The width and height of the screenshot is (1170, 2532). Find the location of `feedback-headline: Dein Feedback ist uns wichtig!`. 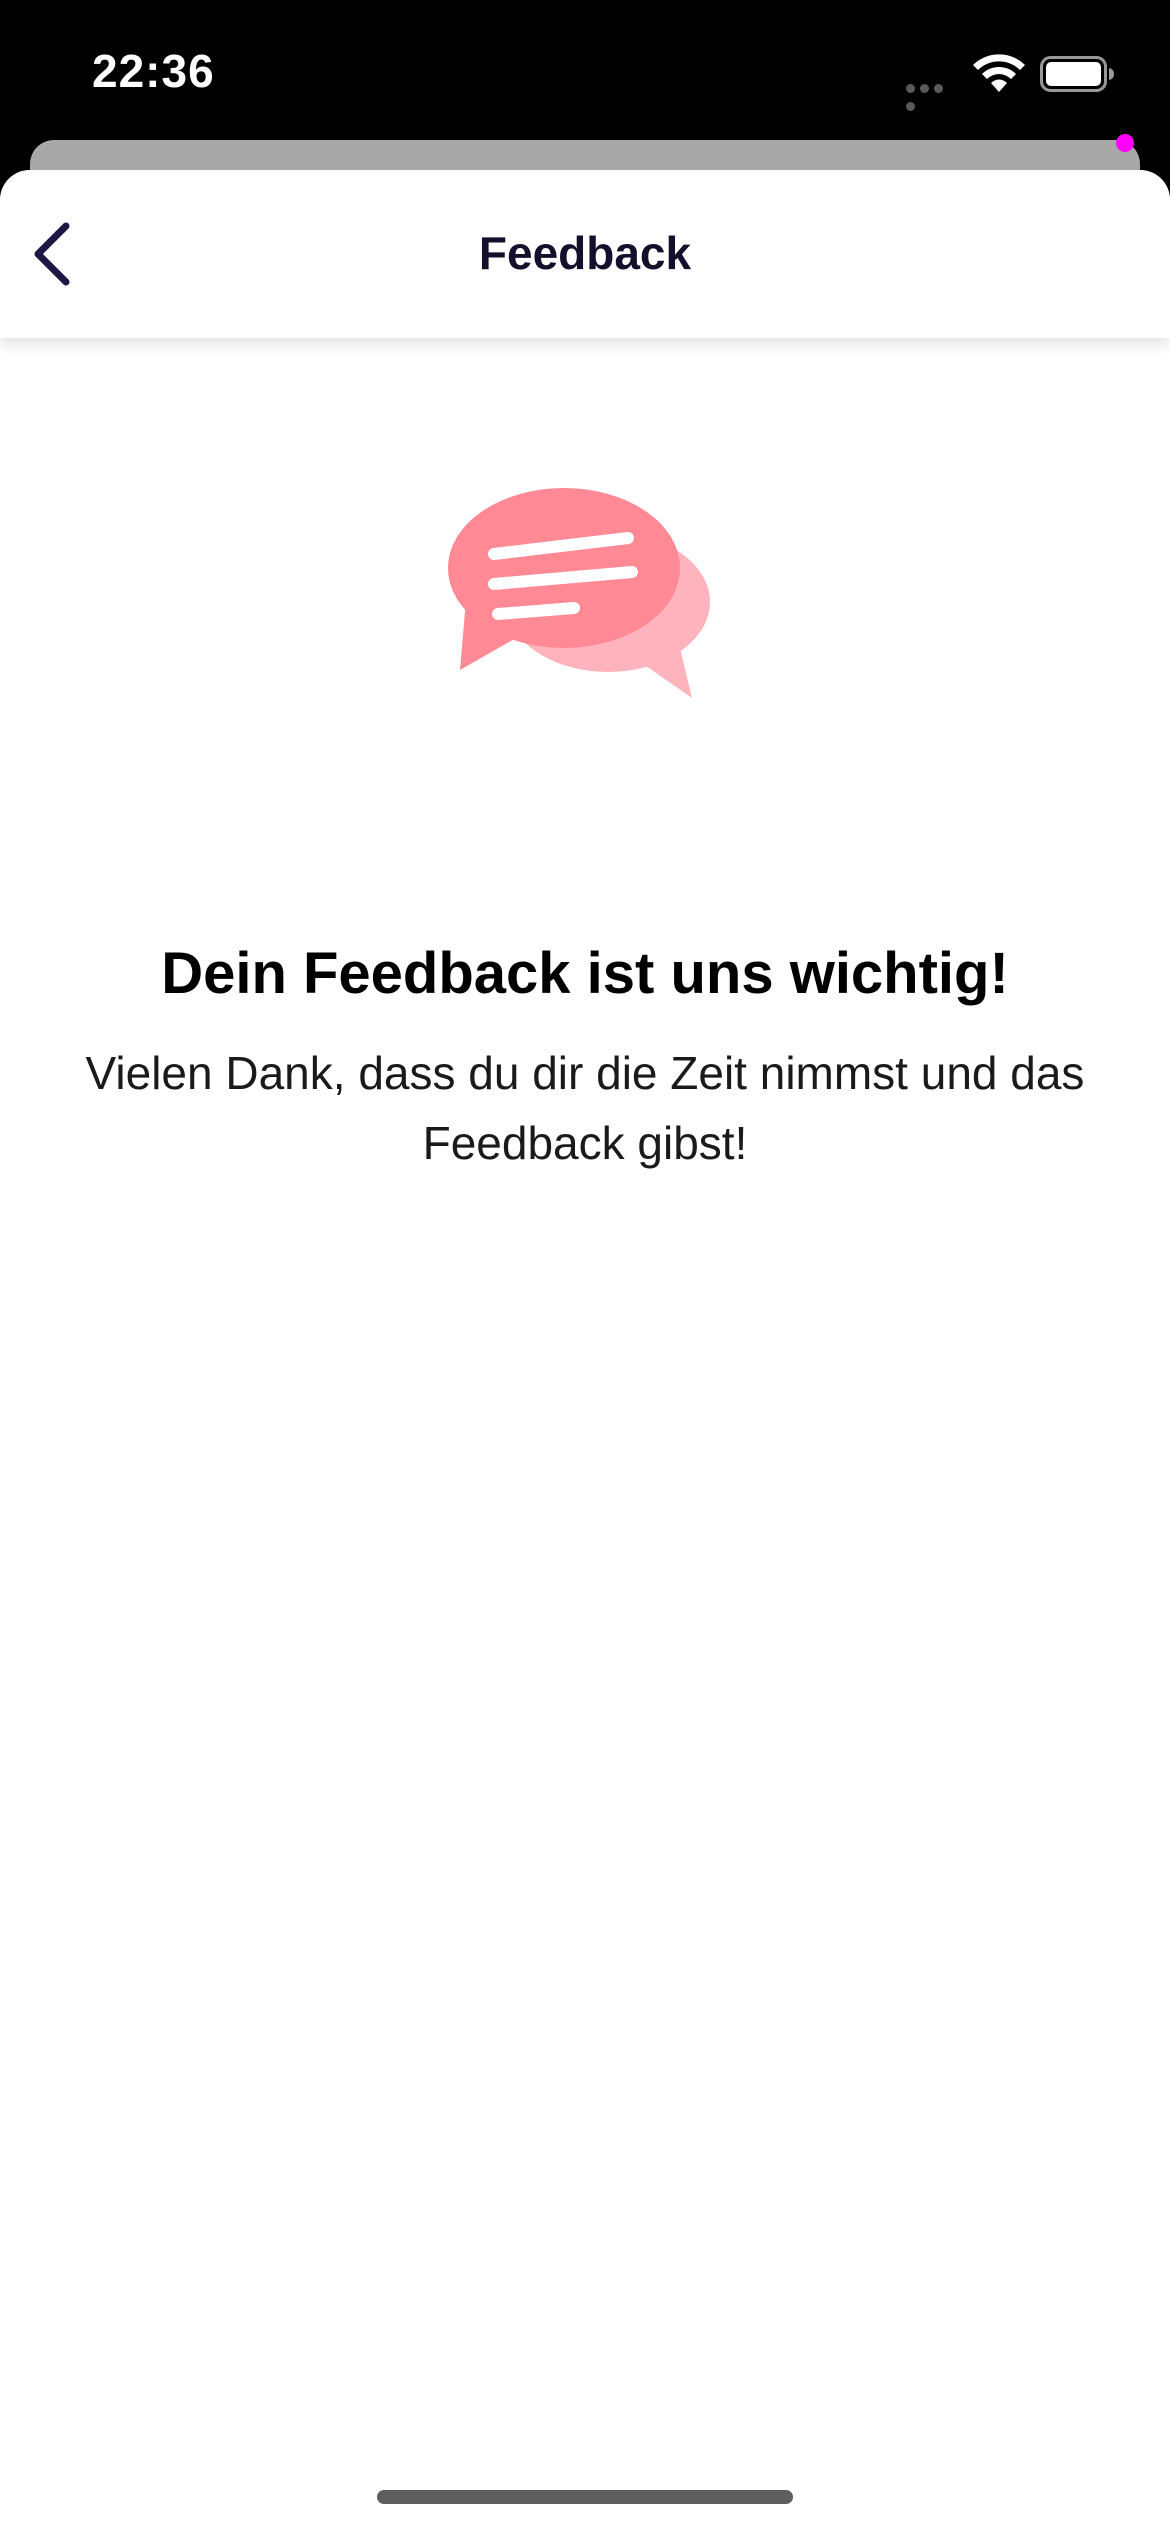

feedback-headline: Dein Feedback ist uns wichtig! is located at coordinates (585, 973).